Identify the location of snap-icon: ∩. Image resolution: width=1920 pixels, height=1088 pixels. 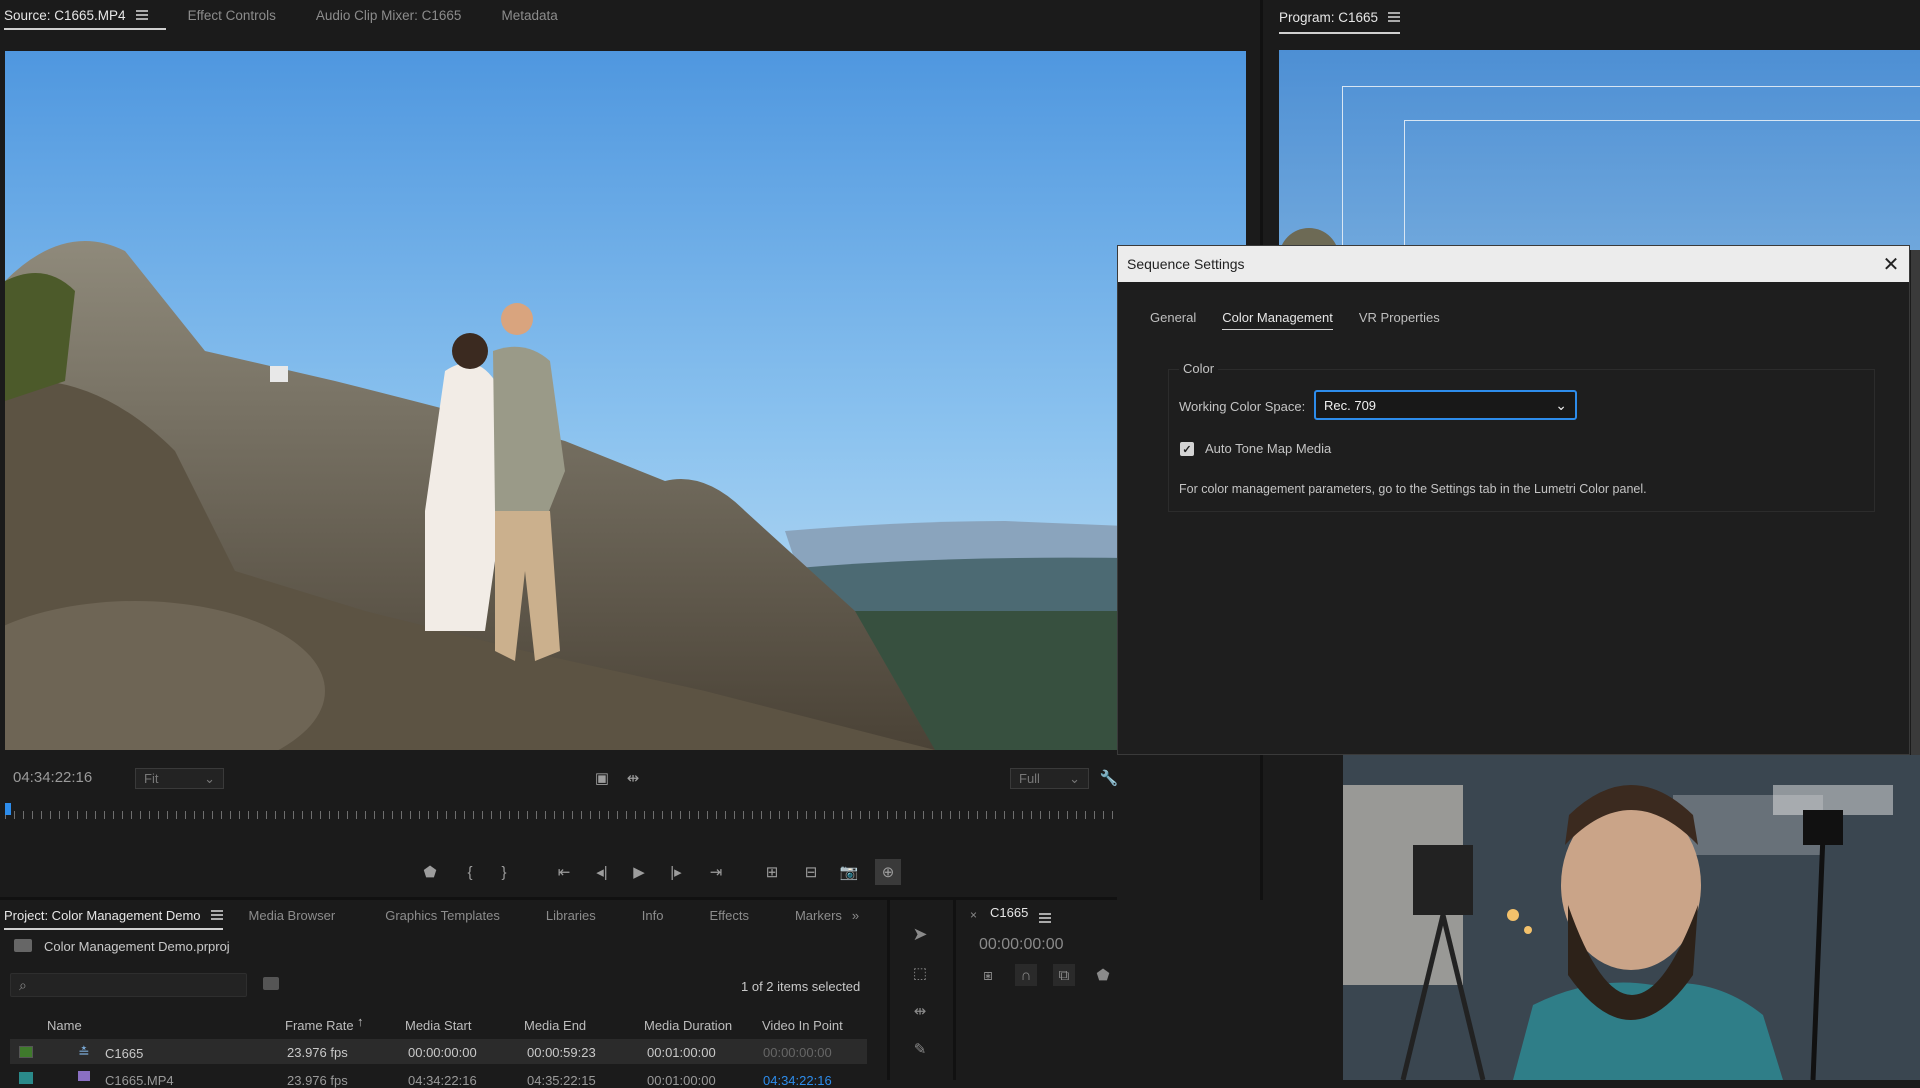
(1026, 975).